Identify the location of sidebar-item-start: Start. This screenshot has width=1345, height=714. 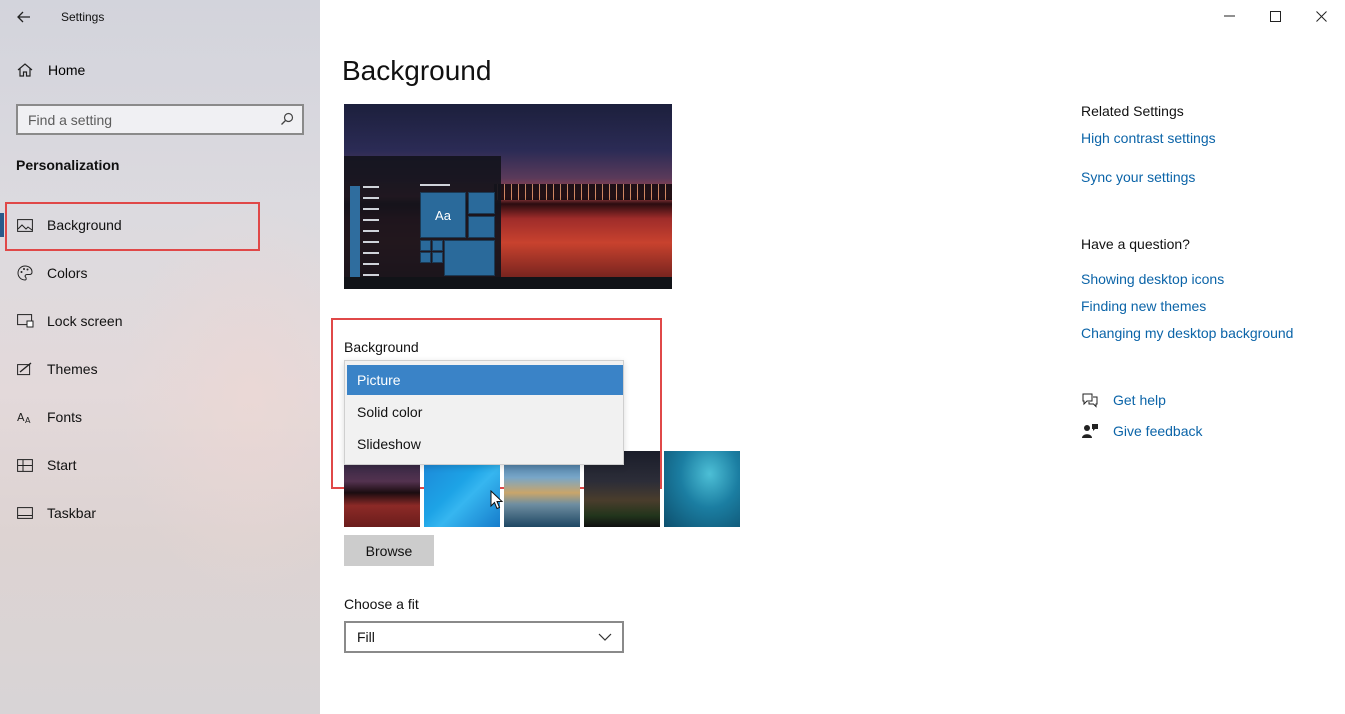
(160, 465).